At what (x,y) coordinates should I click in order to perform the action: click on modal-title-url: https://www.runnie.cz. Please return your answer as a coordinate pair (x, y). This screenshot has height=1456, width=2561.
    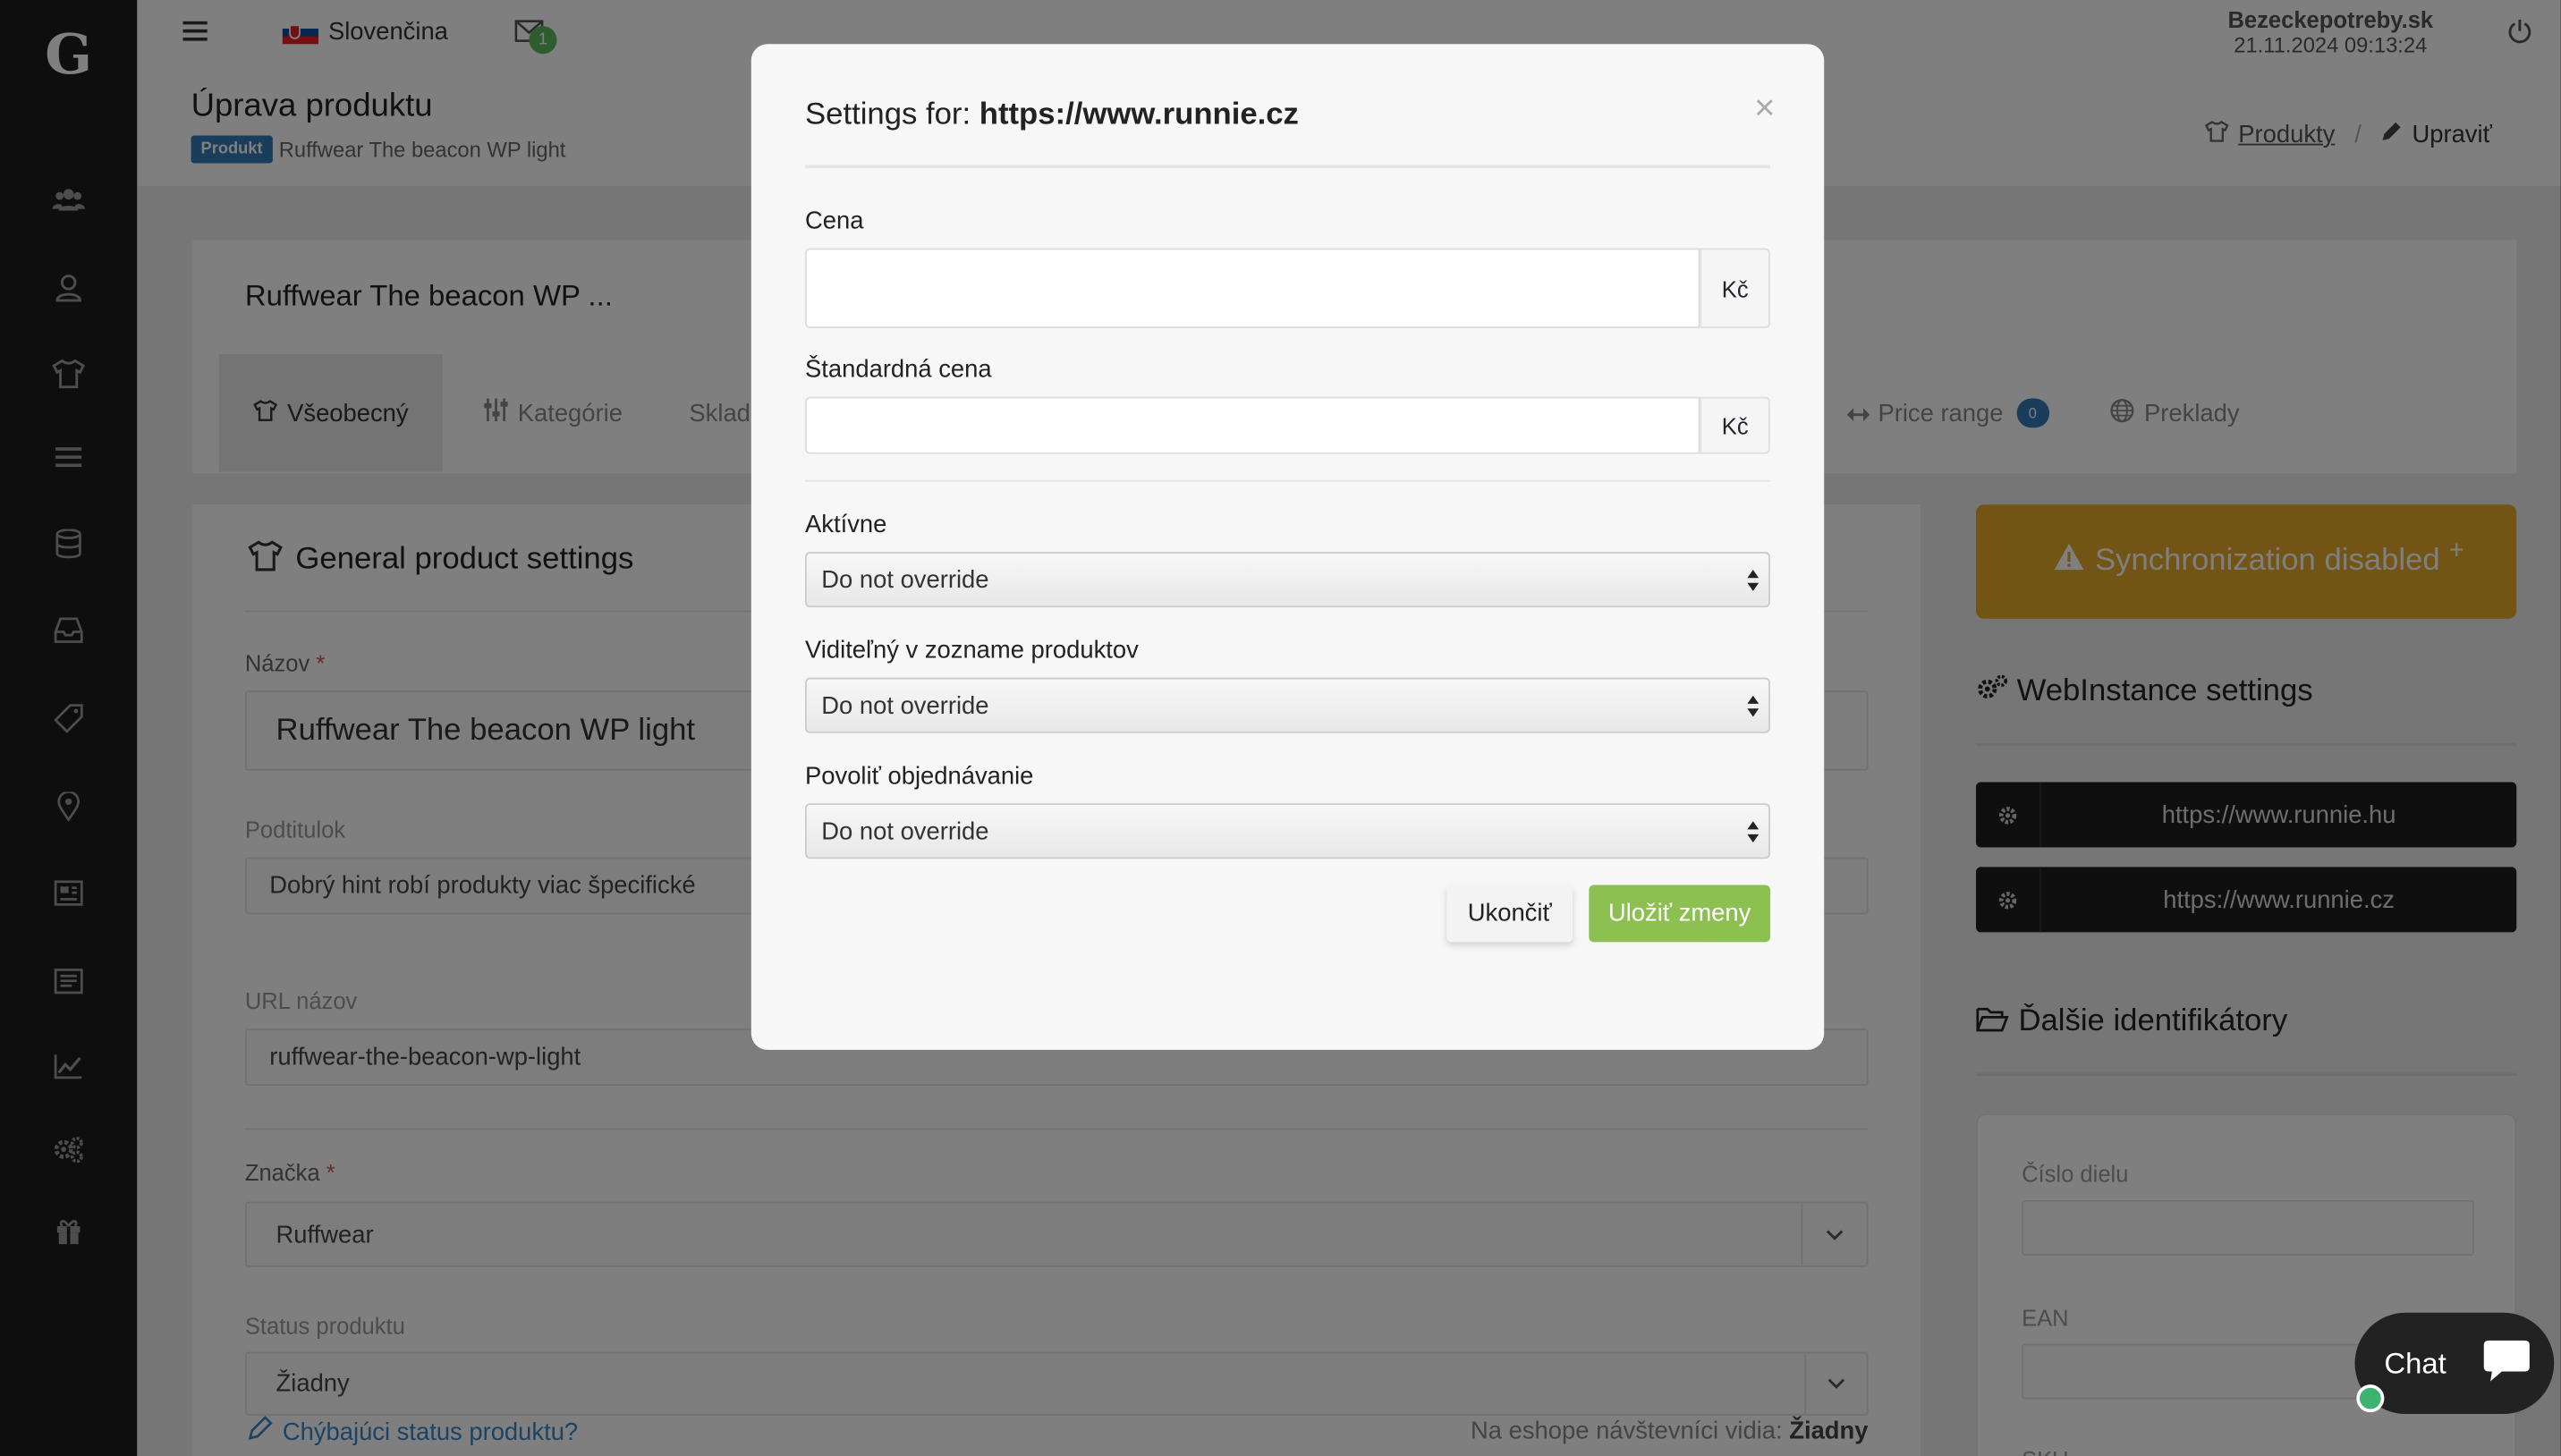
    Looking at the image, I should click on (1139, 114).